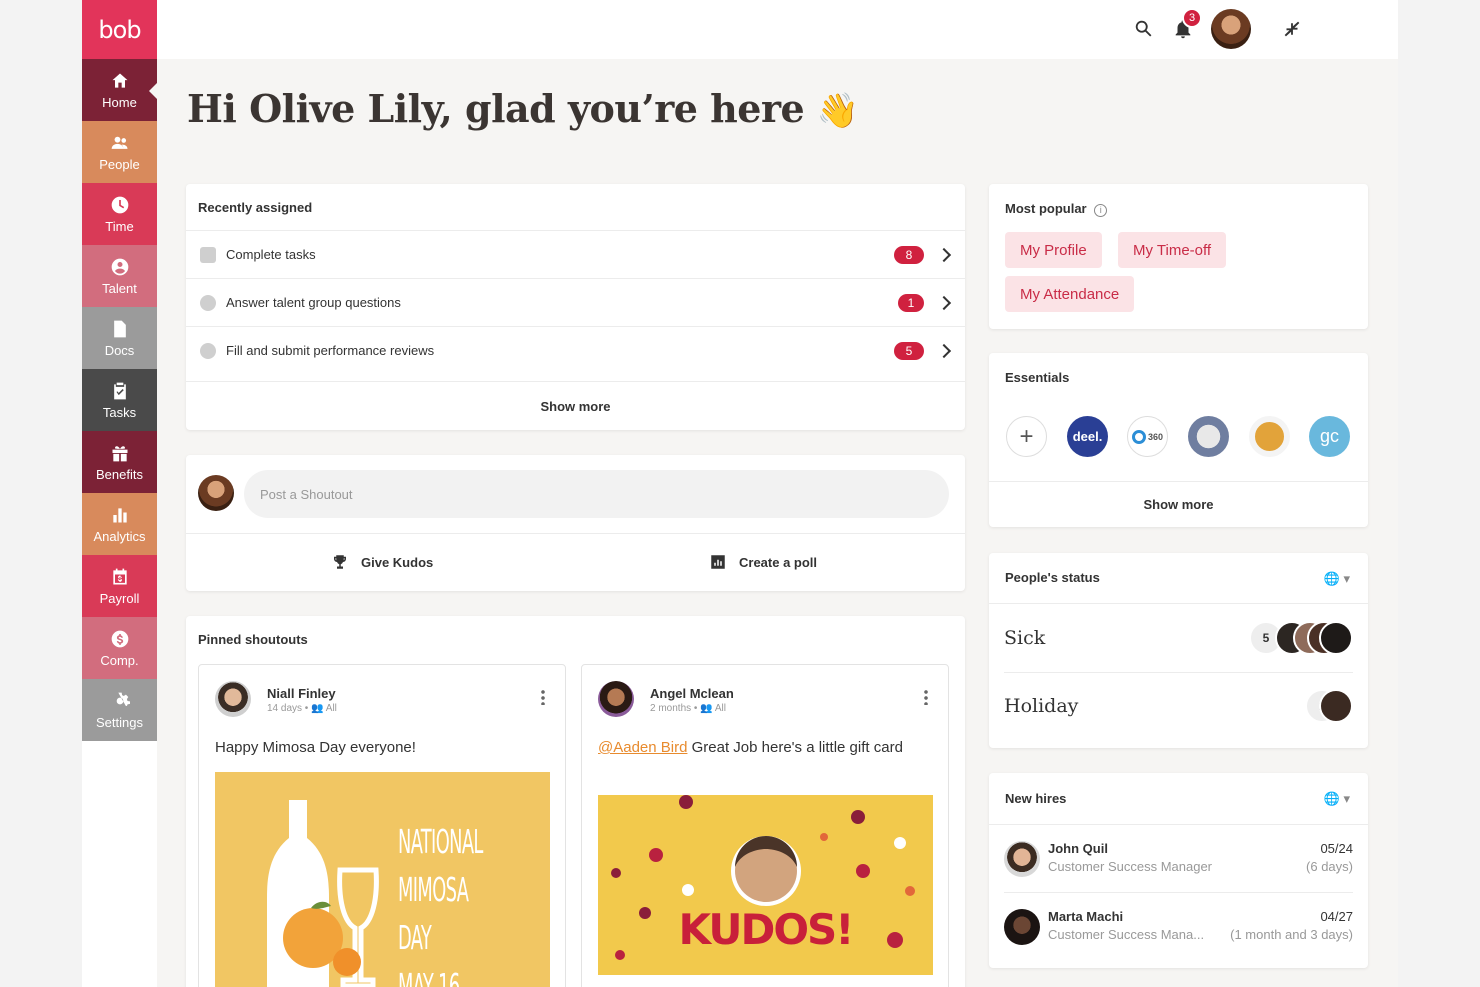 The image size is (1480, 987). What do you see at coordinates (720, 708) in the screenshot?
I see `post-audience: All` at bounding box center [720, 708].